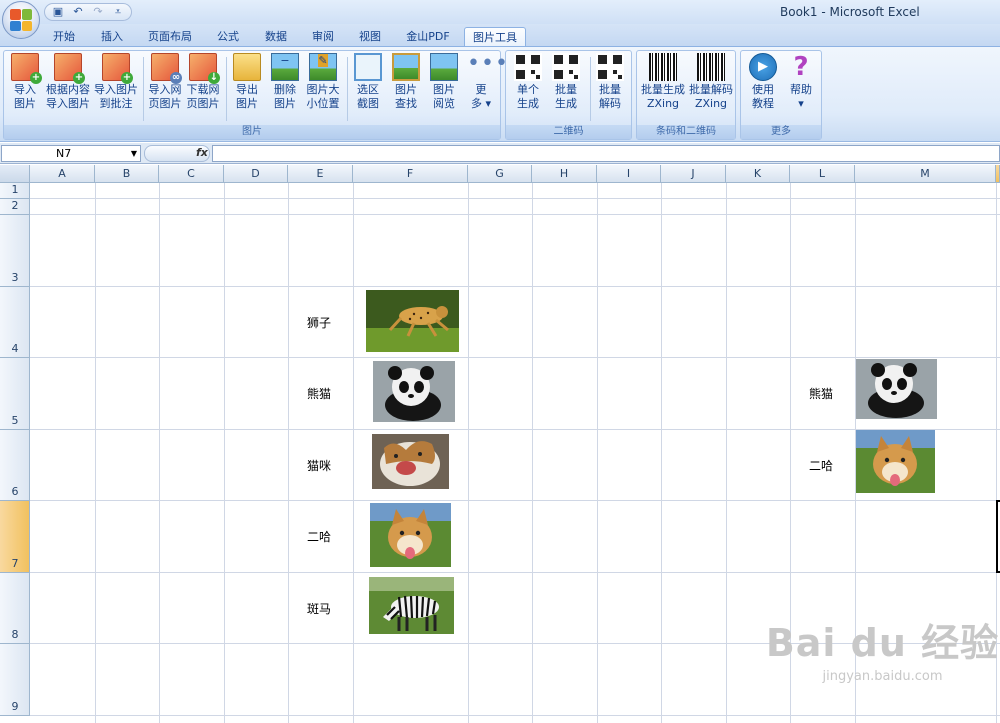  I want to click on row-header-2: 2, so click(15, 207).